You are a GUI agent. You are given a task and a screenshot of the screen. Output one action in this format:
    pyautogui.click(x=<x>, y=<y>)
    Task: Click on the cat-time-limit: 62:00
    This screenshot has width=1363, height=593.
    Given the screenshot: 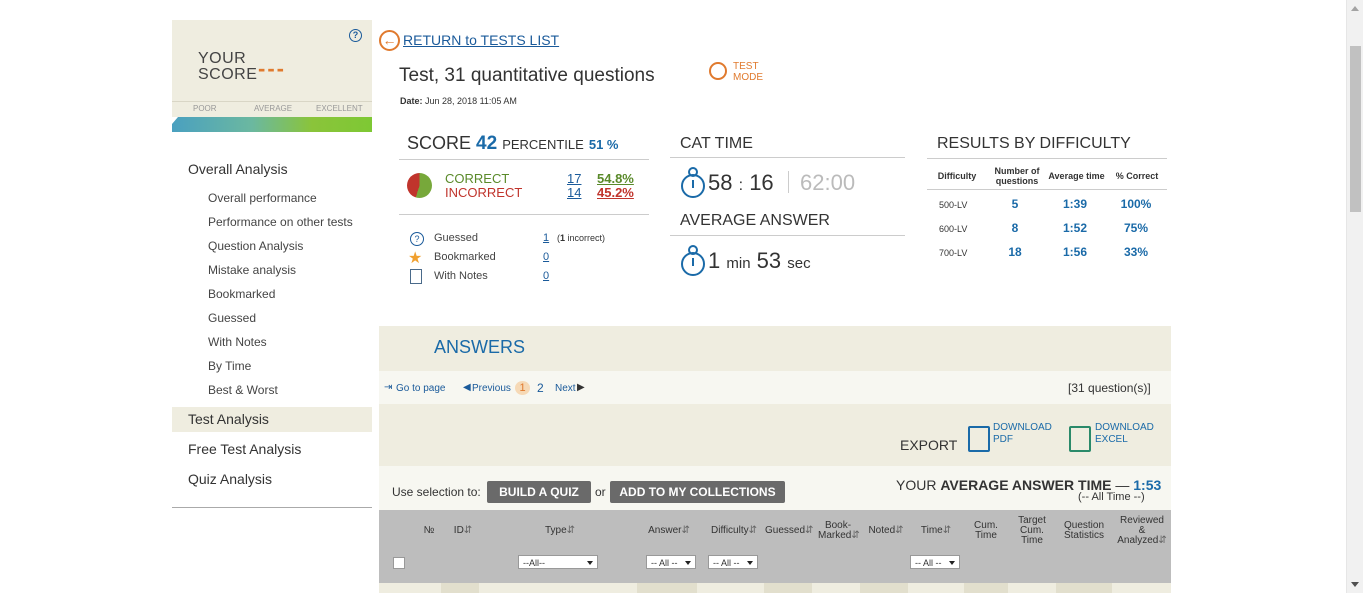 What is the action you would take?
    pyautogui.click(x=828, y=182)
    